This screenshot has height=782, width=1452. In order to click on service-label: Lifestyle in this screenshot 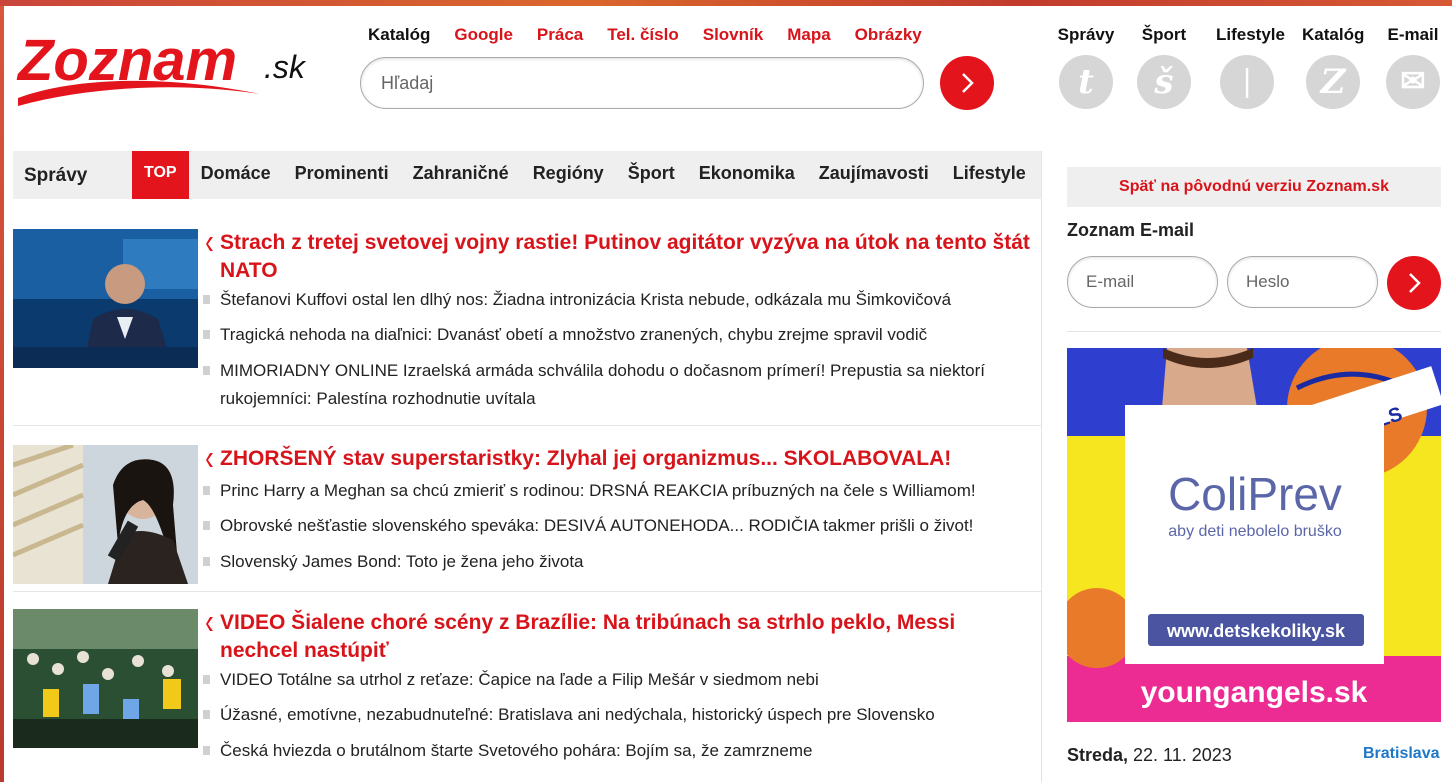, I will do `click(1250, 34)`.